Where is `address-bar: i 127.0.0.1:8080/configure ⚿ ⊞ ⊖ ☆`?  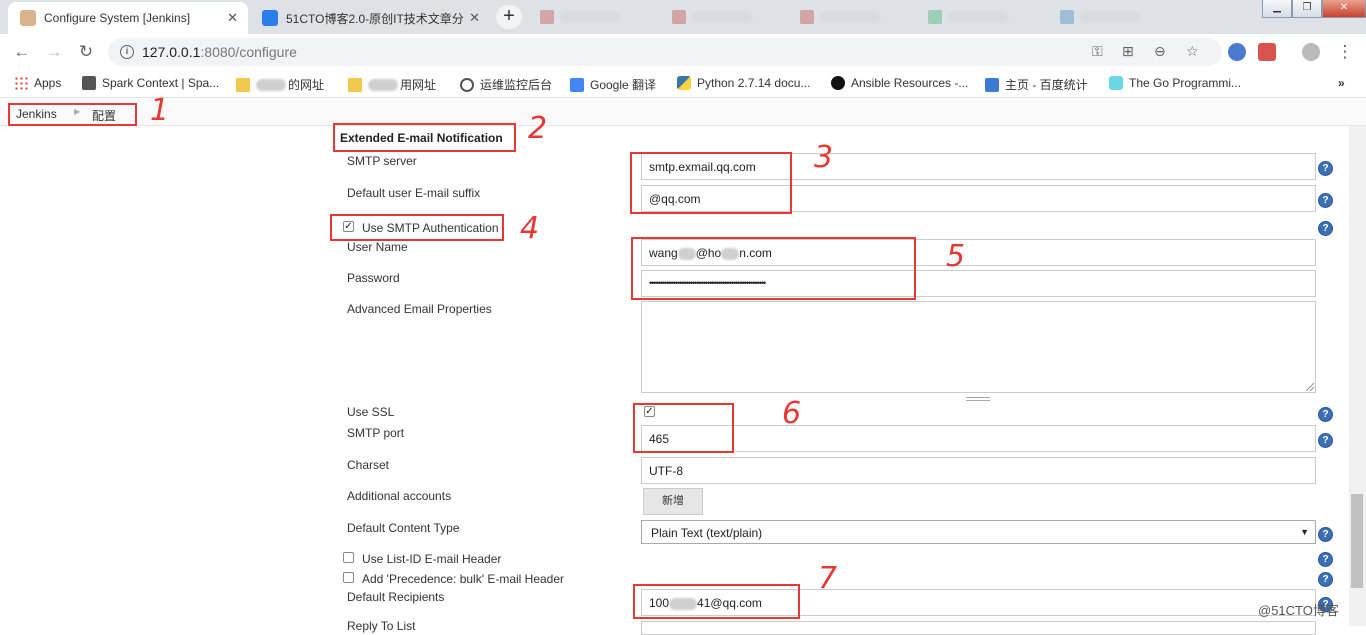
address-bar: i 127.0.0.1:8080/configure ⚿ ⊞ ⊖ ☆ is located at coordinates (665, 52).